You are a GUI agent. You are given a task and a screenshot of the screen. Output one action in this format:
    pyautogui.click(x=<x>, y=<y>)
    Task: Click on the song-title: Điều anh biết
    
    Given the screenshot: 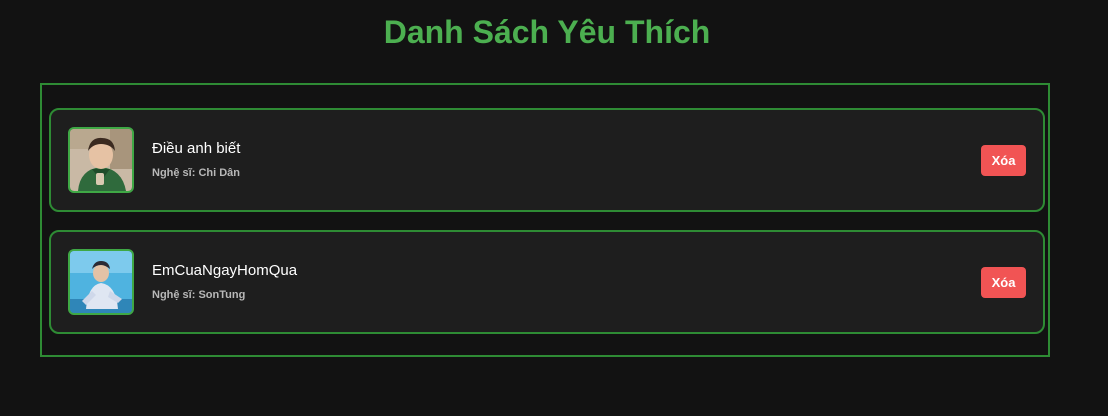 What is the action you would take?
    pyautogui.click(x=196, y=148)
    